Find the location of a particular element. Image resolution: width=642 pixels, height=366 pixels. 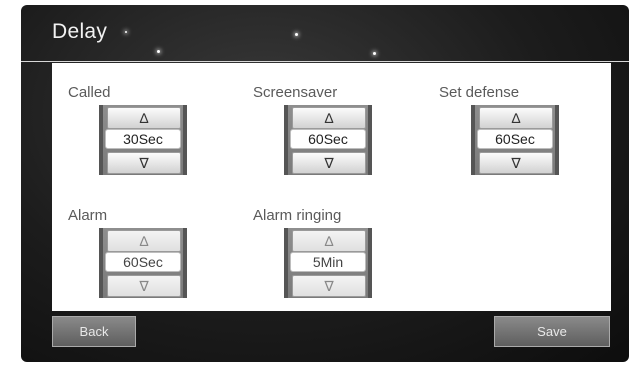

alarm-ringing-stepper: ∆ 5Min ∇ is located at coordinates (328, 263).